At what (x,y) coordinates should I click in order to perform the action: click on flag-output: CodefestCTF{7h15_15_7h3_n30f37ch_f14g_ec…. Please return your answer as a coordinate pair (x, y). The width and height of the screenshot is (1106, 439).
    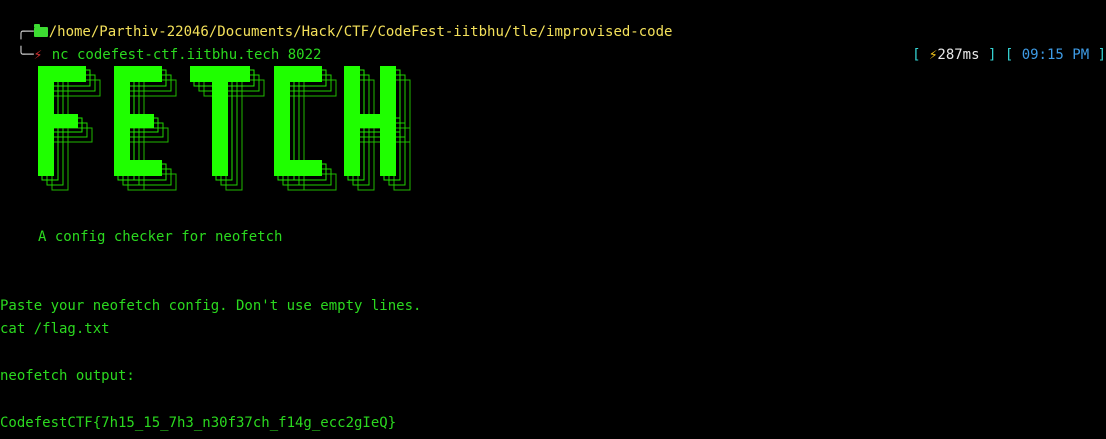
    Looking at the image, I should click on (198, 424).